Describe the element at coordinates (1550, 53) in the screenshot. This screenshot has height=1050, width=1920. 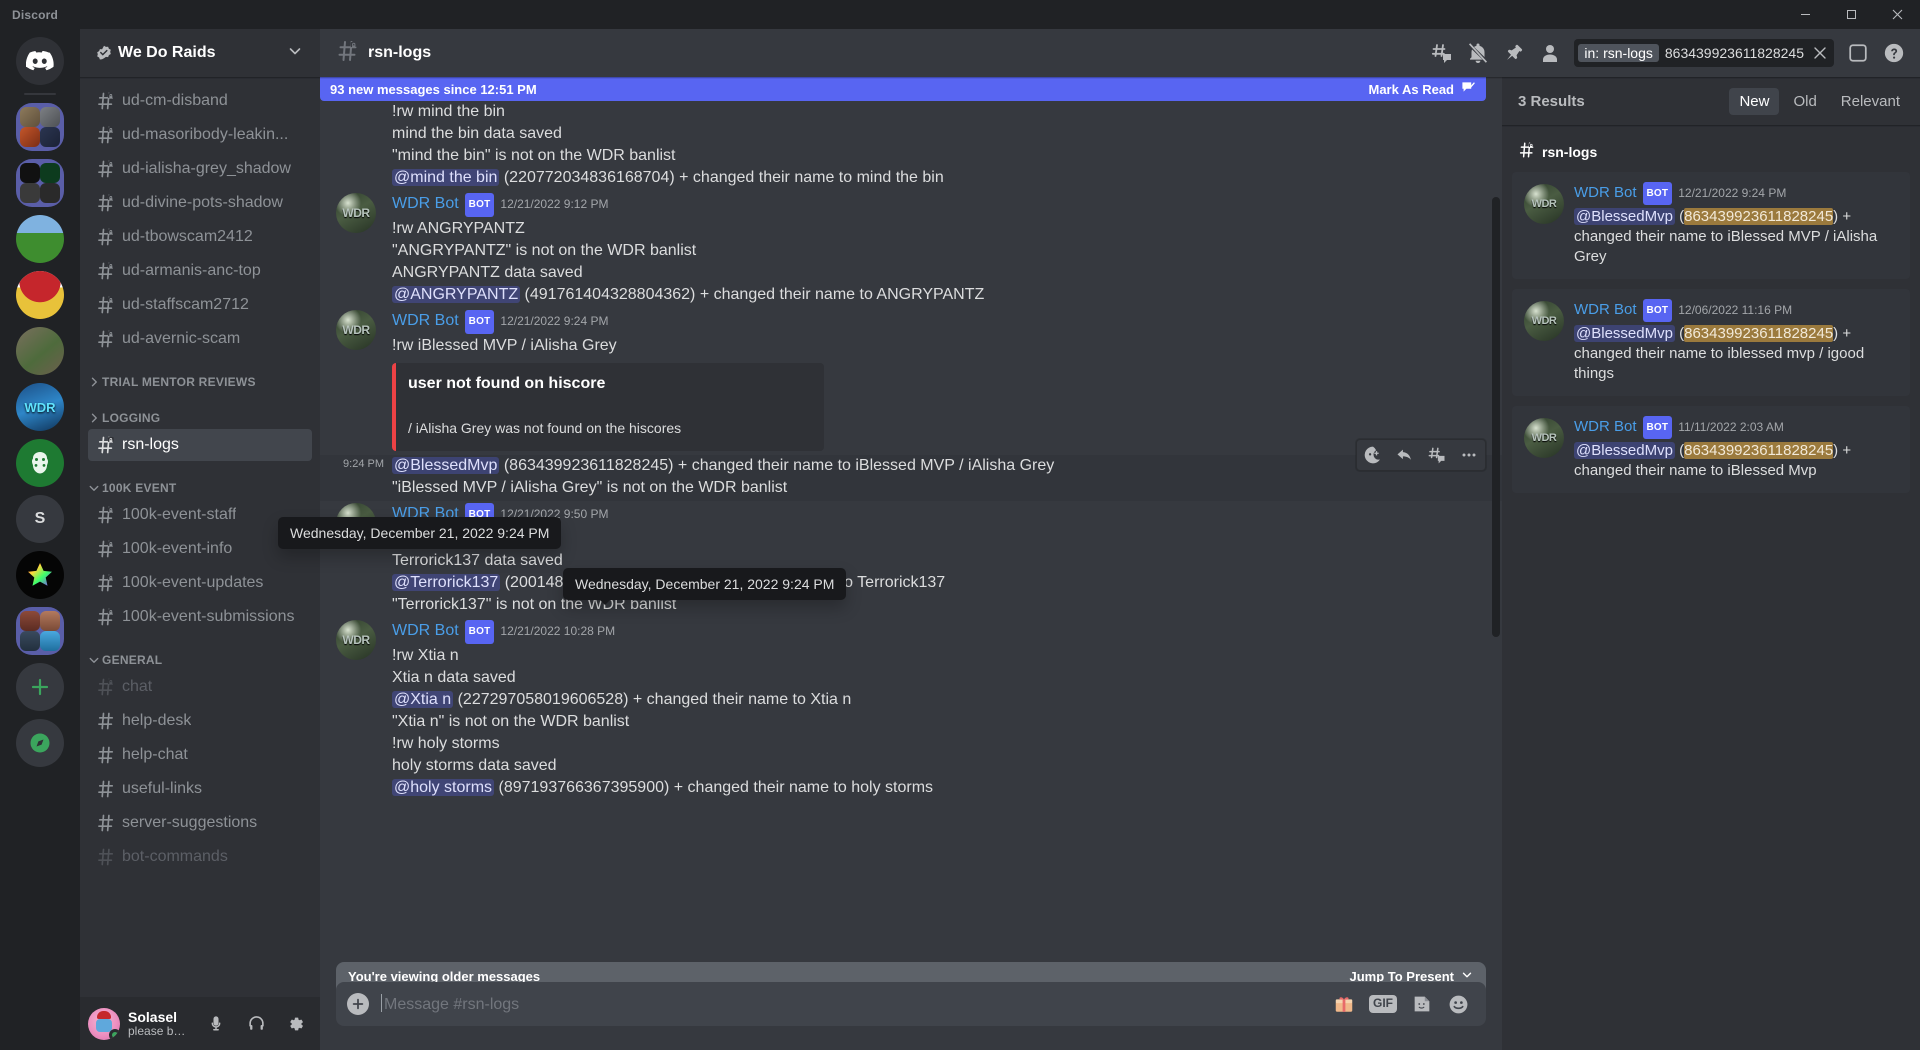
I see `member-list-icon` at that location.